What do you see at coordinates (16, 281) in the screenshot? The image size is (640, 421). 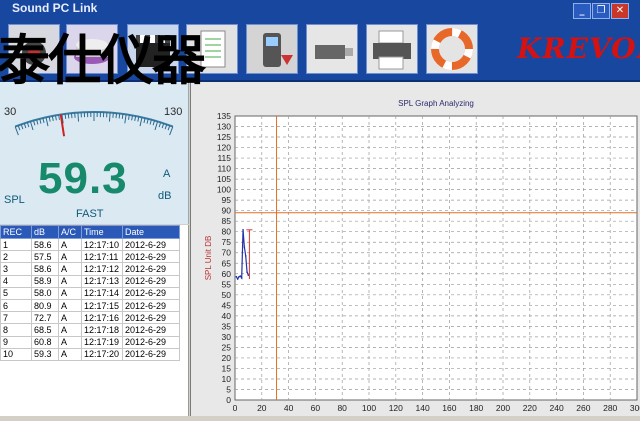 I see `table-cell: 4` at bounding box center [16, 281].